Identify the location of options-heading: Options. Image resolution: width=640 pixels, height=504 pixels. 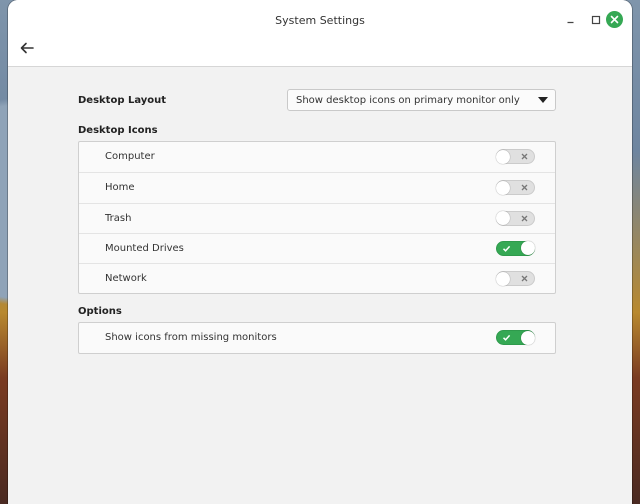
(100, 311).